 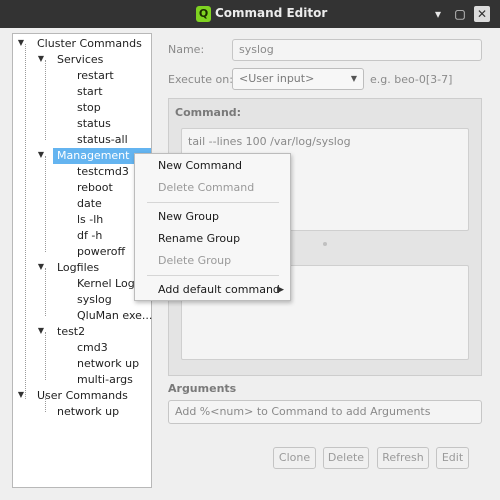 What do you see at coordinates (92, 348) in the screenshot?
I see `tree-item-cmd3: cmd3` at bounding box center [92, 348].